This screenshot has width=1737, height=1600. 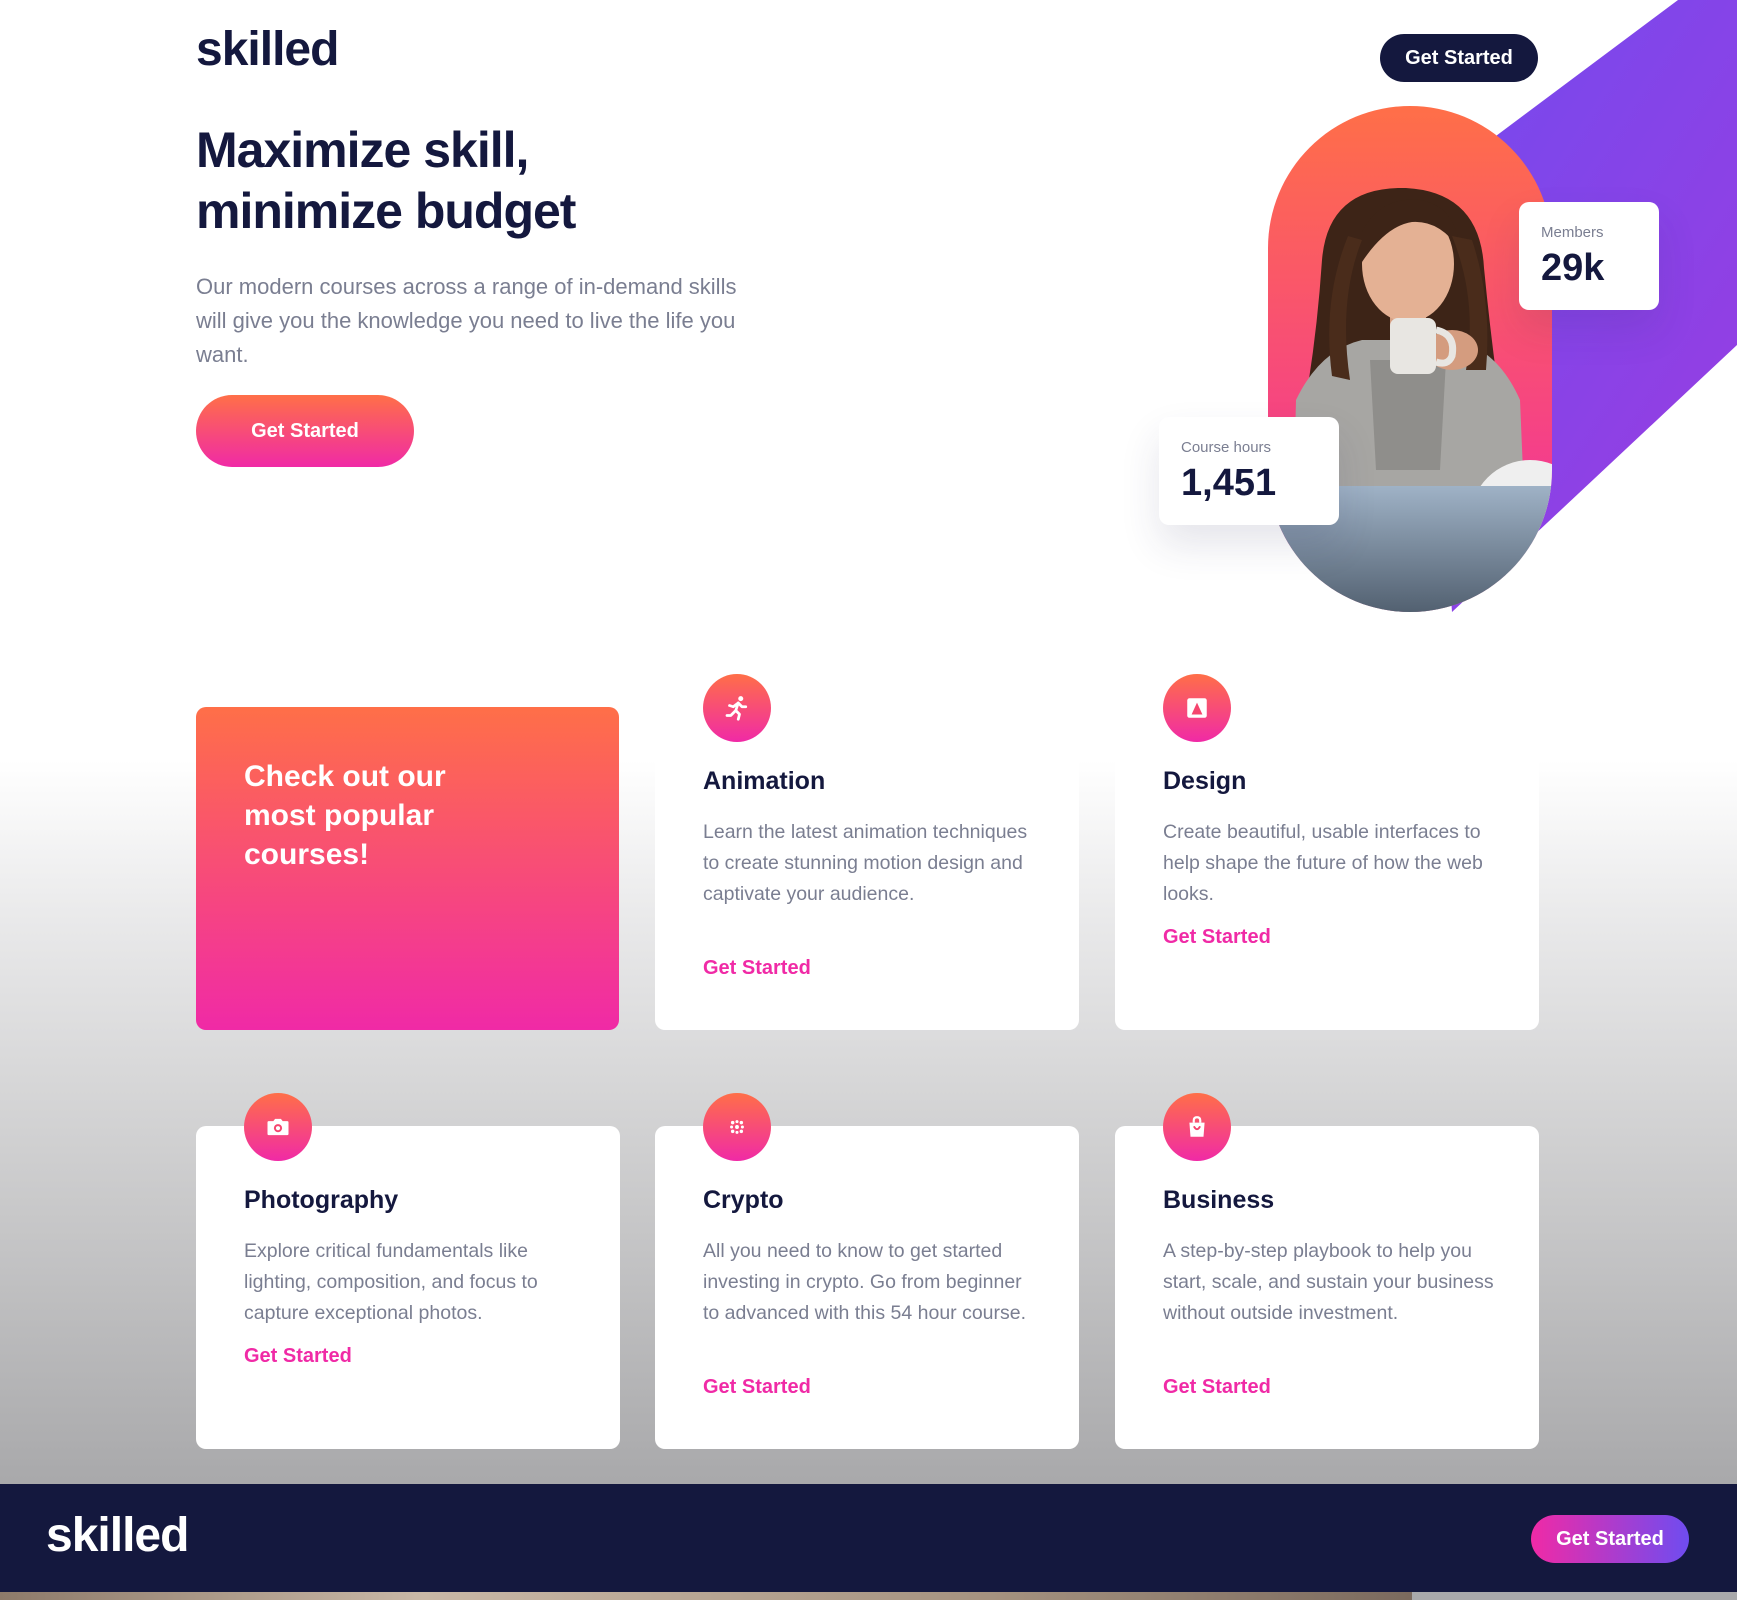 I want to click on course-title: Business, so click(x=1219, y=1200).